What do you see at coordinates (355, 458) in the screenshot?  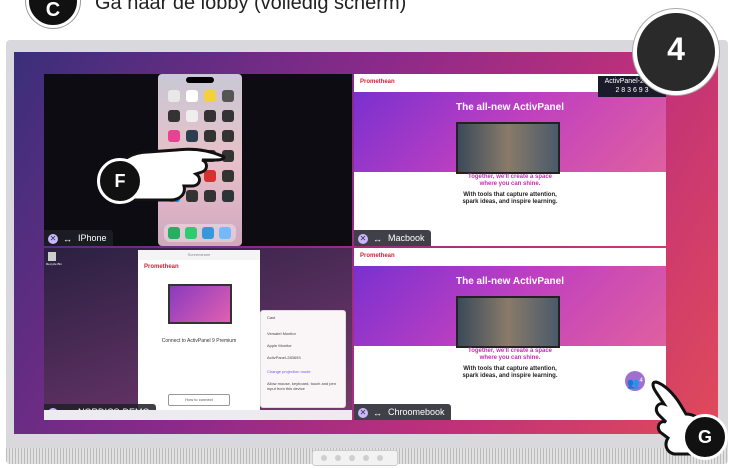 I see `panel-front-buttons` at bounding box center [355, 458].